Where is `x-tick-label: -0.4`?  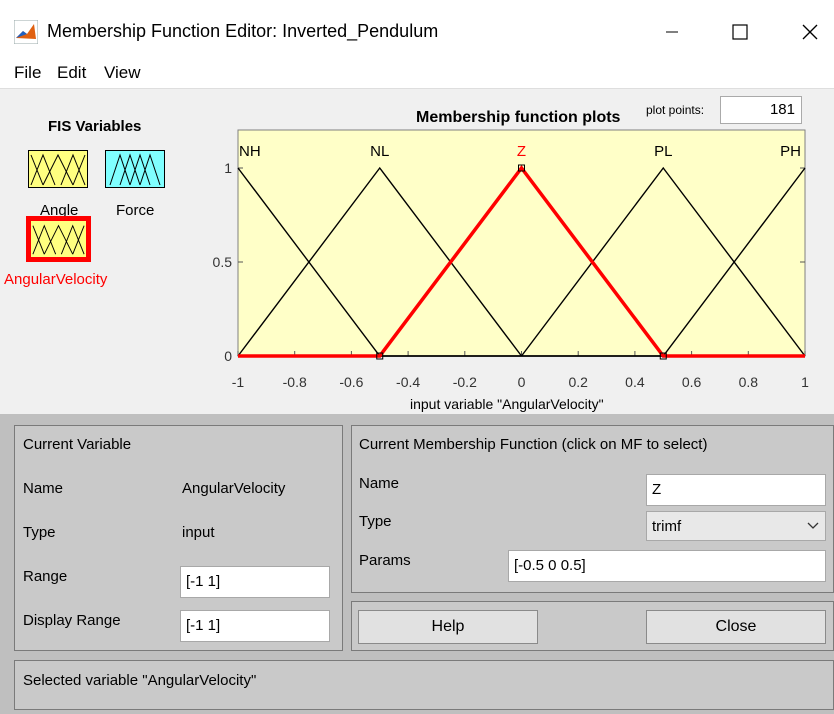 x-tick-label: -0.4 is located at coordinates (408, 382).